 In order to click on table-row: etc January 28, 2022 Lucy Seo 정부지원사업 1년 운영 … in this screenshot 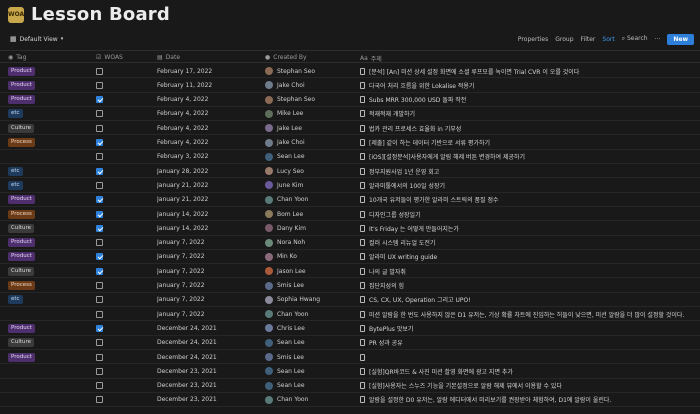, I will do `click(350, 171)`.